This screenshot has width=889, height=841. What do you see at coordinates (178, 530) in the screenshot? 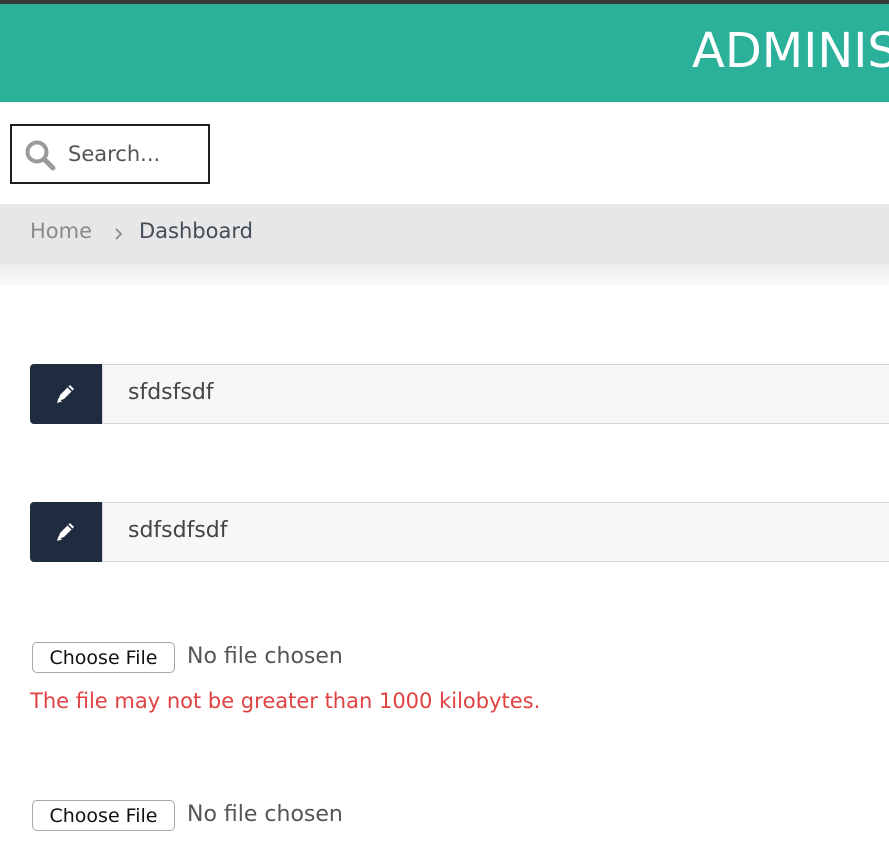
I see `text-input-value: sdfsdfsdf` at bounding box center [178, 530].